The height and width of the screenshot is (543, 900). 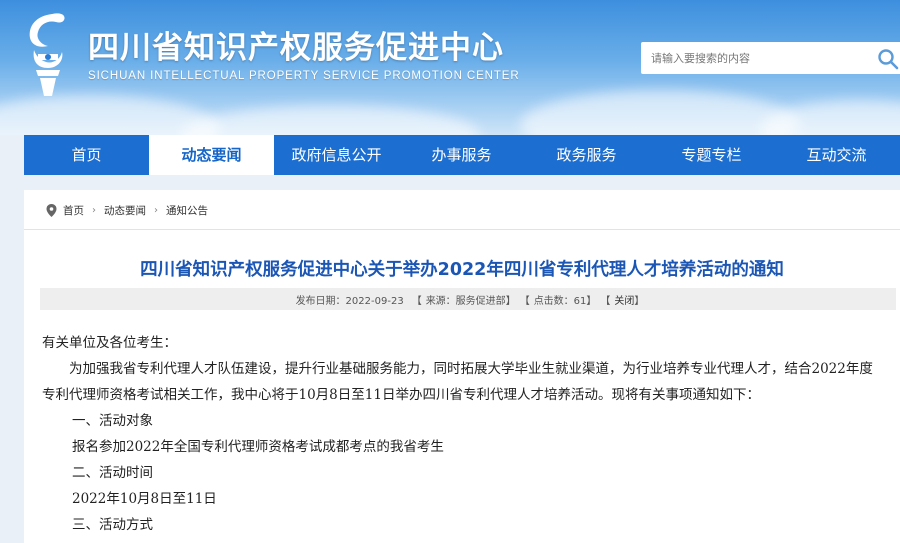 What do you see at coordinates (187, 210) in the screenshot?
I see `breadcrumb-notices: 通知公告` at bounding box center [187, 210].